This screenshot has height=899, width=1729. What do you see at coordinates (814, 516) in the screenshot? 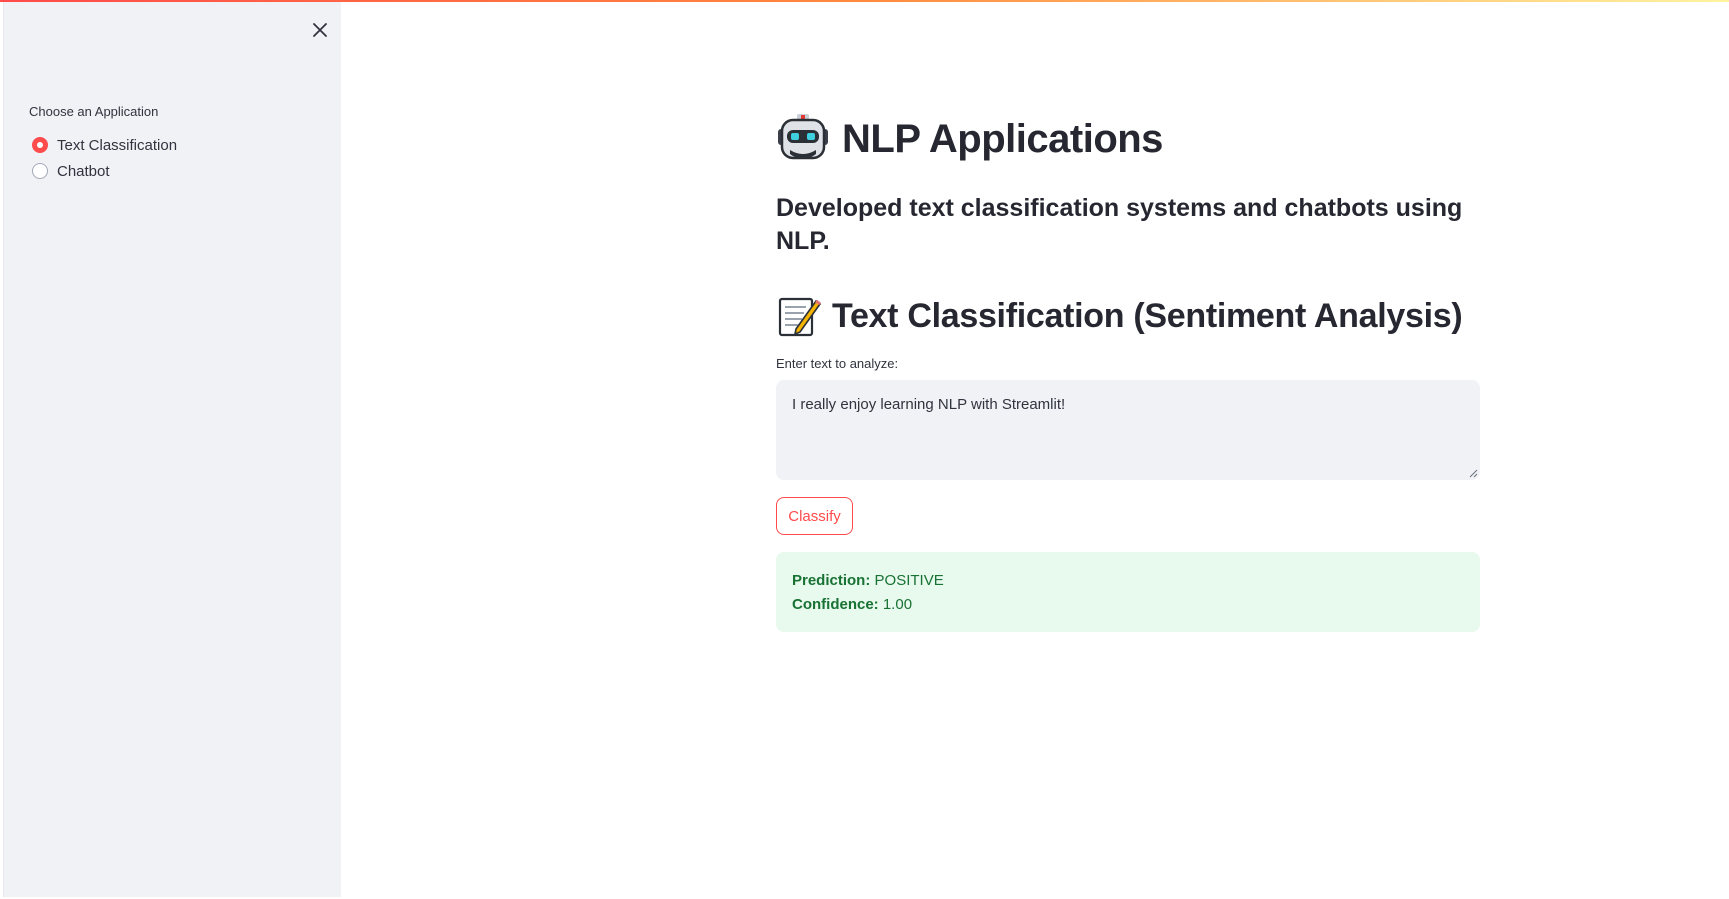
I see `classify-button: Classify` at bounding box center [814, 516].